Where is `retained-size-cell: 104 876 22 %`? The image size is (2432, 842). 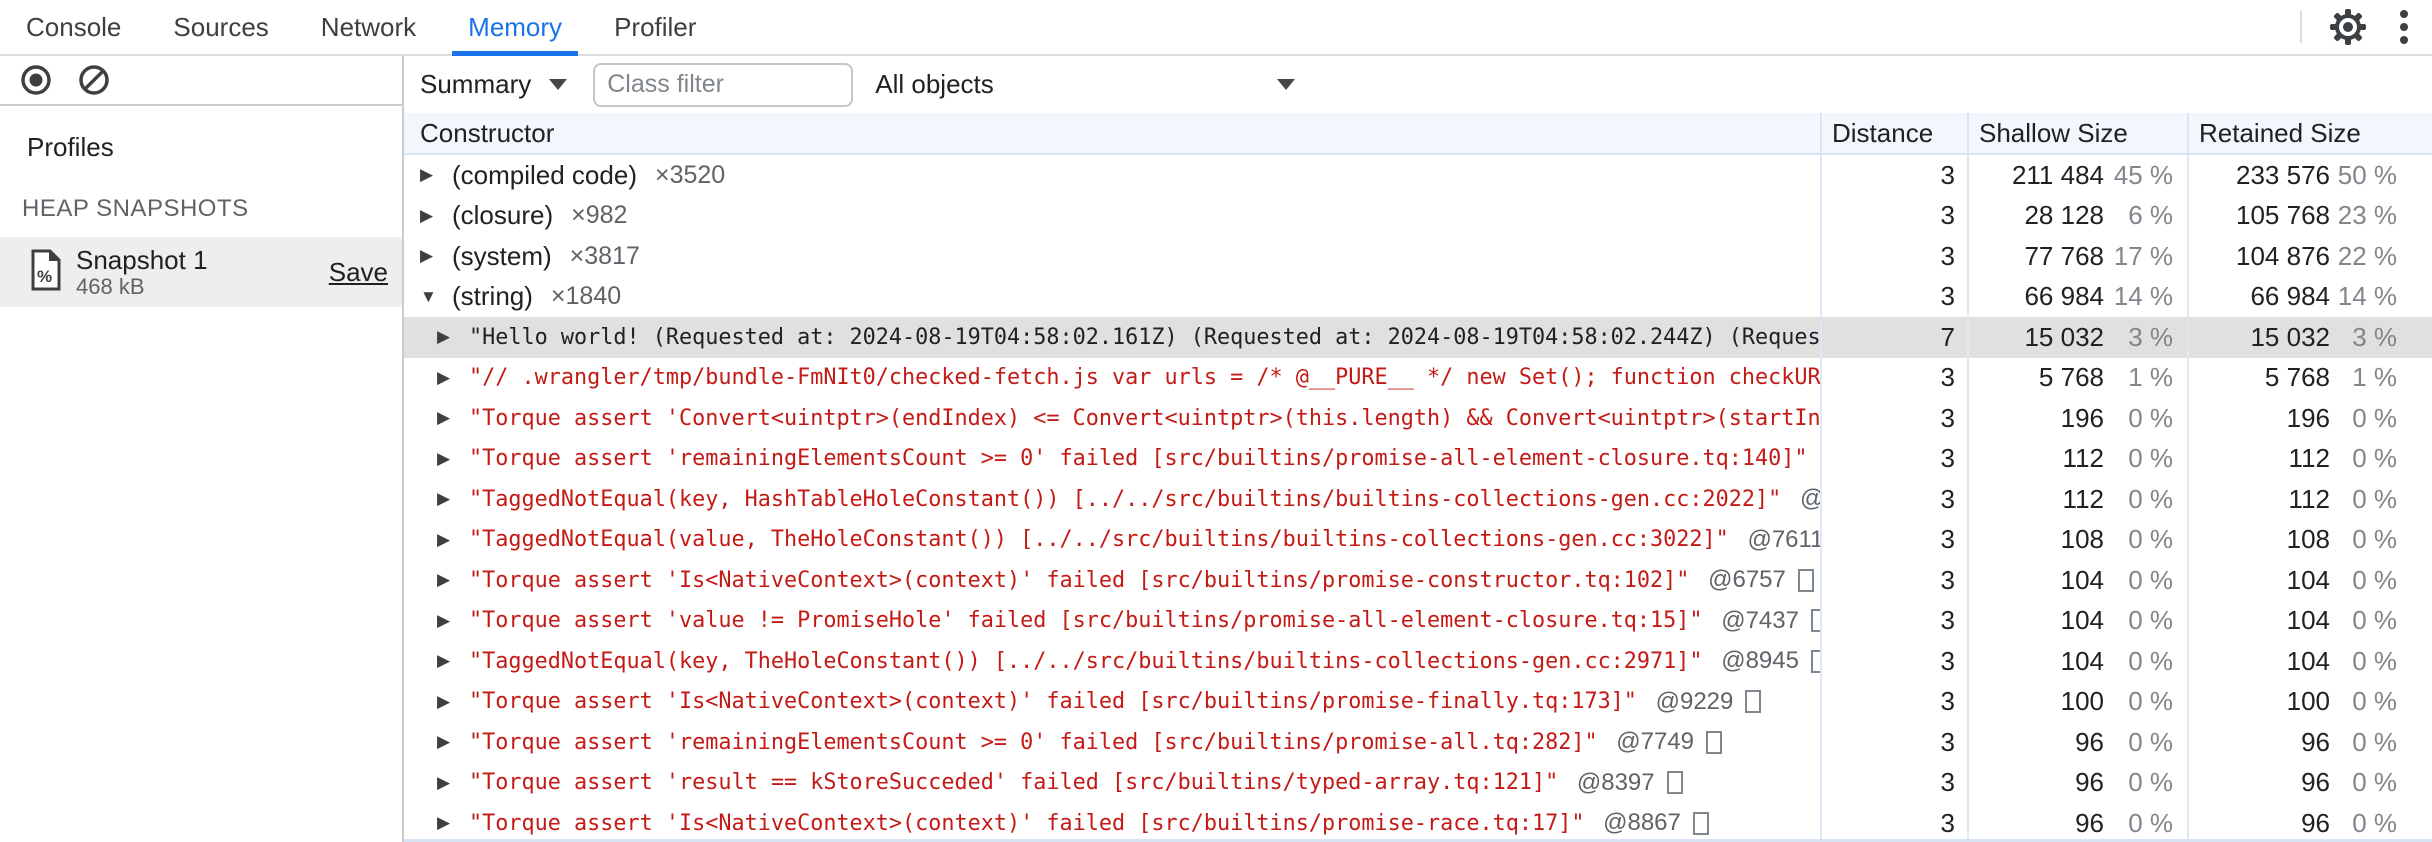
retained-size-cell: 104 876 22 % is located at coordinates (2310, 256).